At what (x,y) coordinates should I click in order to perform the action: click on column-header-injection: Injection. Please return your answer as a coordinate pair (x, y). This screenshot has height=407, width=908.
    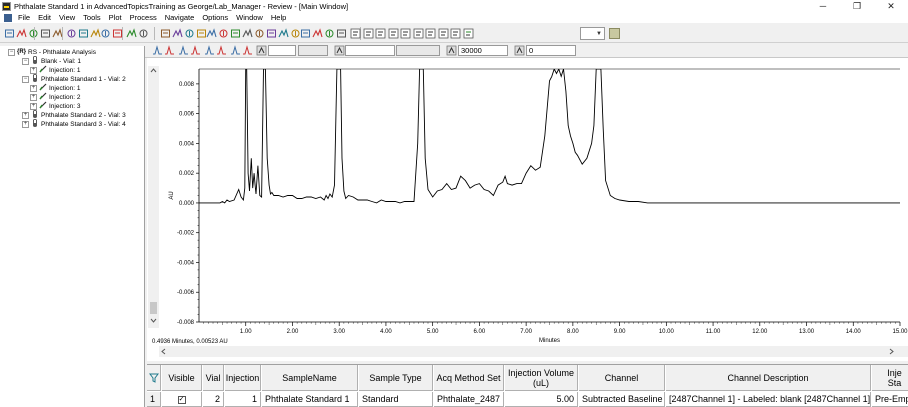
    Looking at the image, I should click on (243, 378).